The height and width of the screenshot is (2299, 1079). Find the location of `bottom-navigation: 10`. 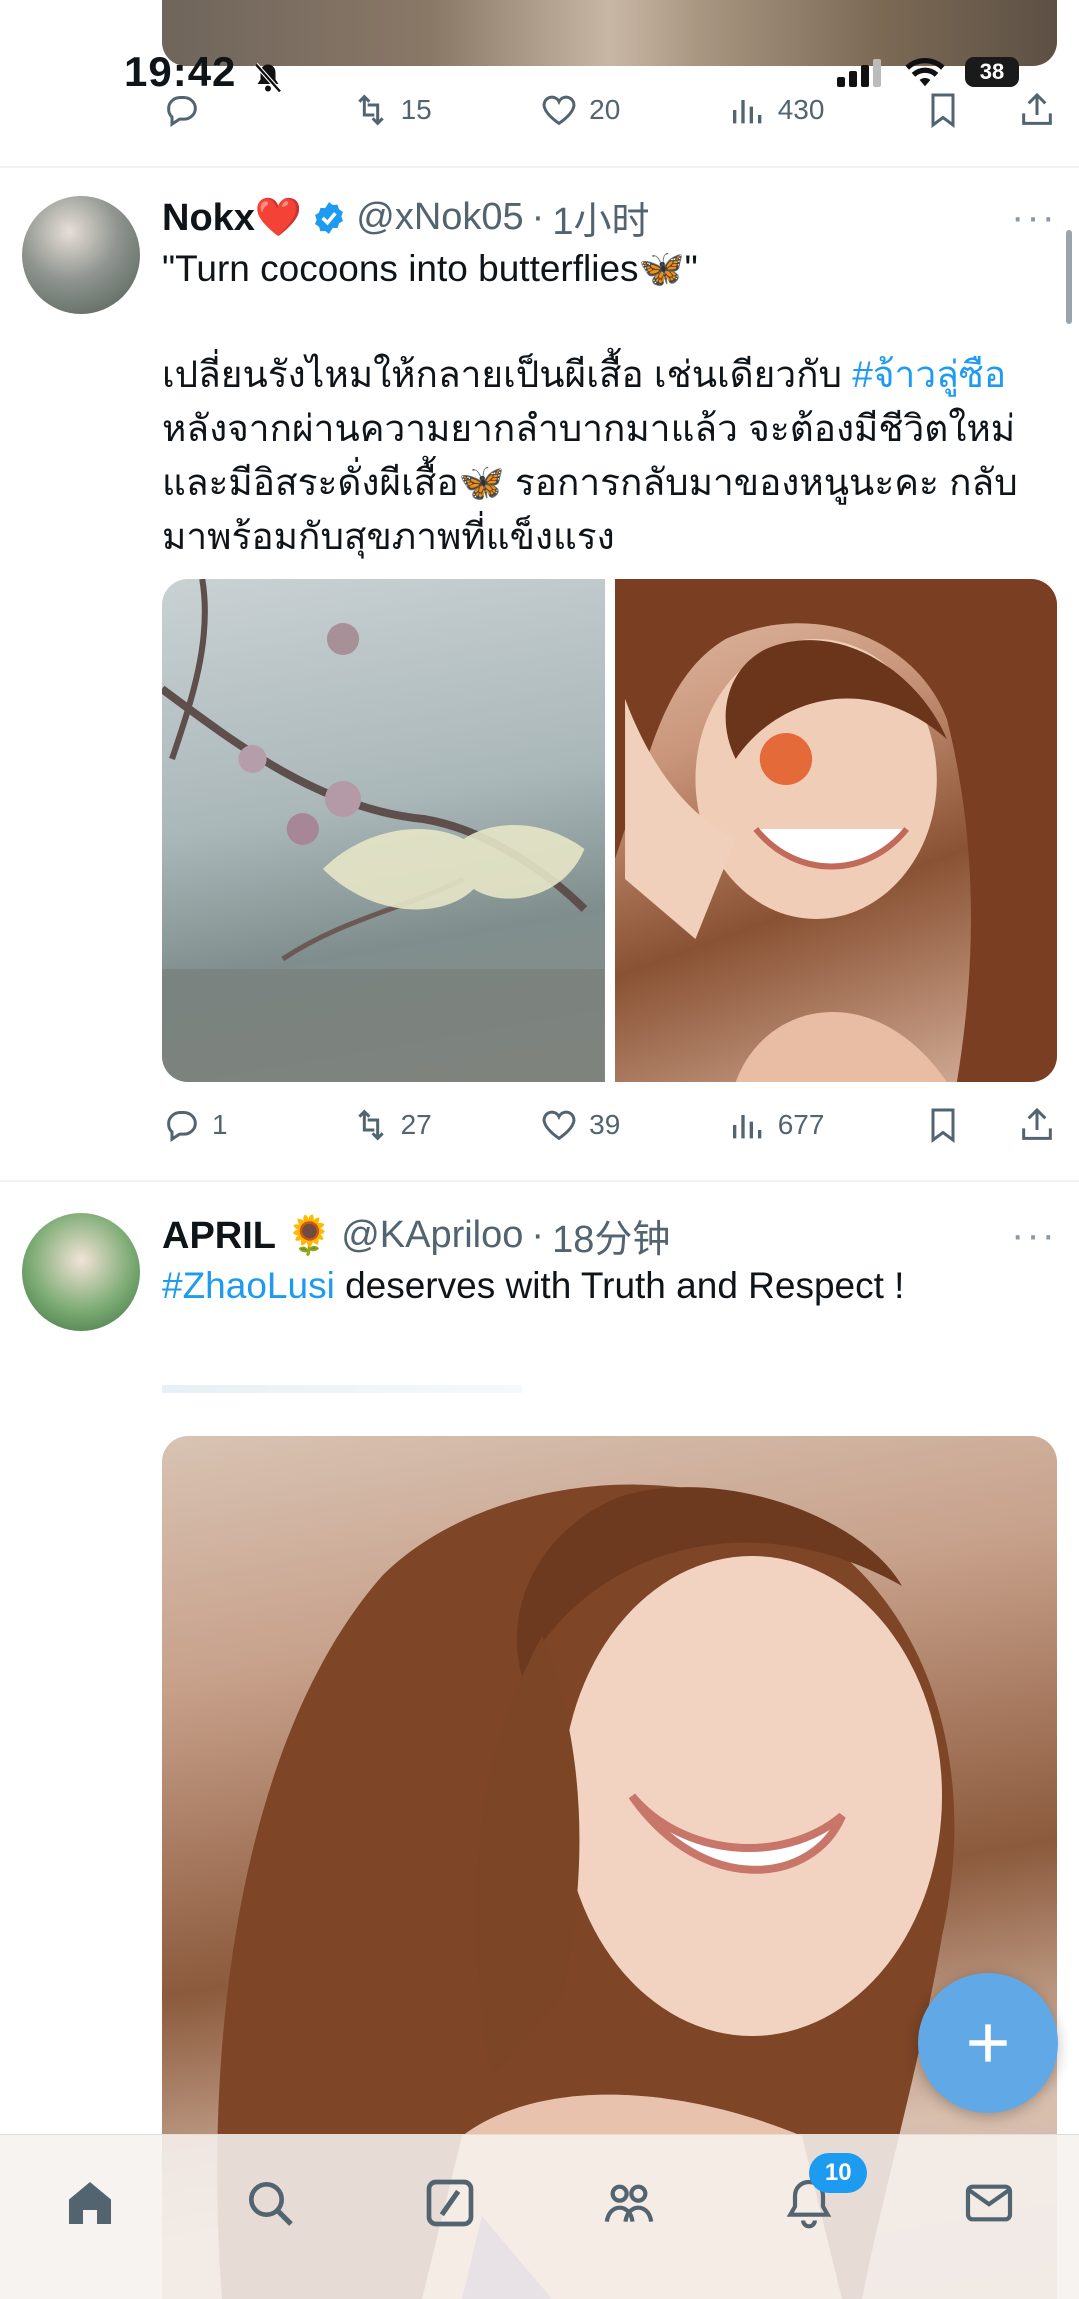

bottom-navigation: 10 is located at coordinates (539, 2216).